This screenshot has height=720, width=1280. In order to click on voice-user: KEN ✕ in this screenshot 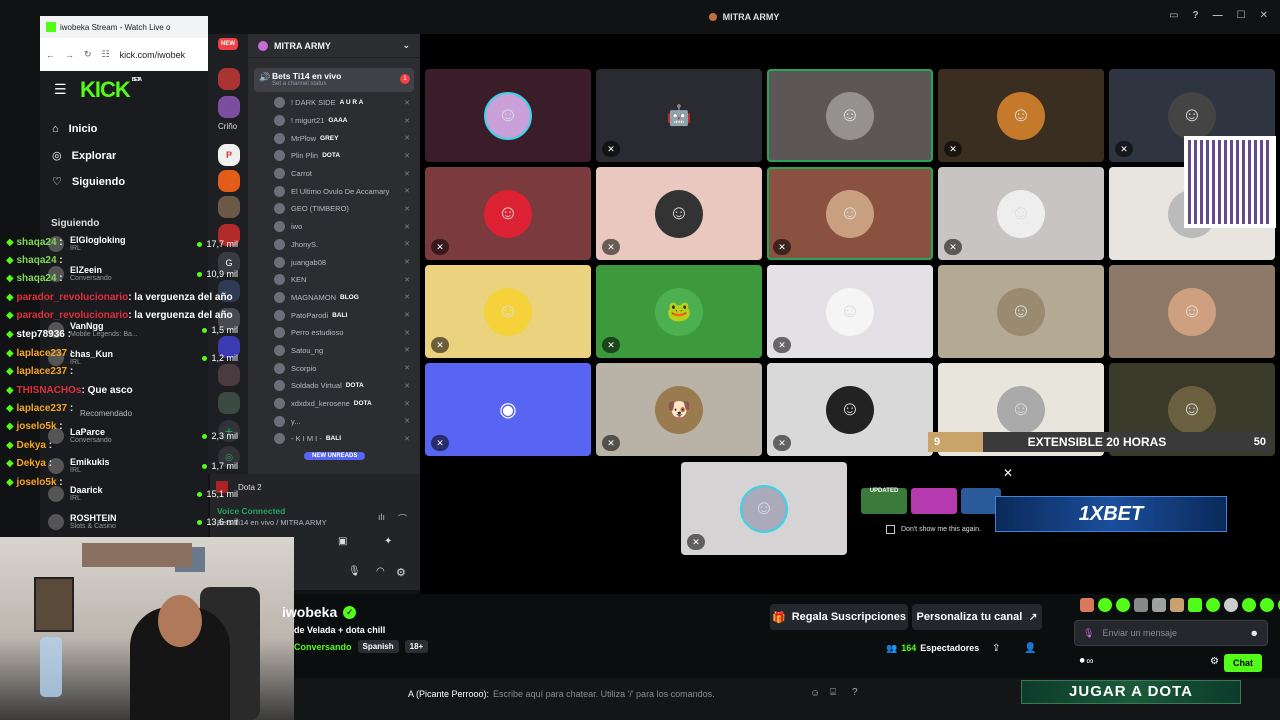, I will do `click(334, 280)`.